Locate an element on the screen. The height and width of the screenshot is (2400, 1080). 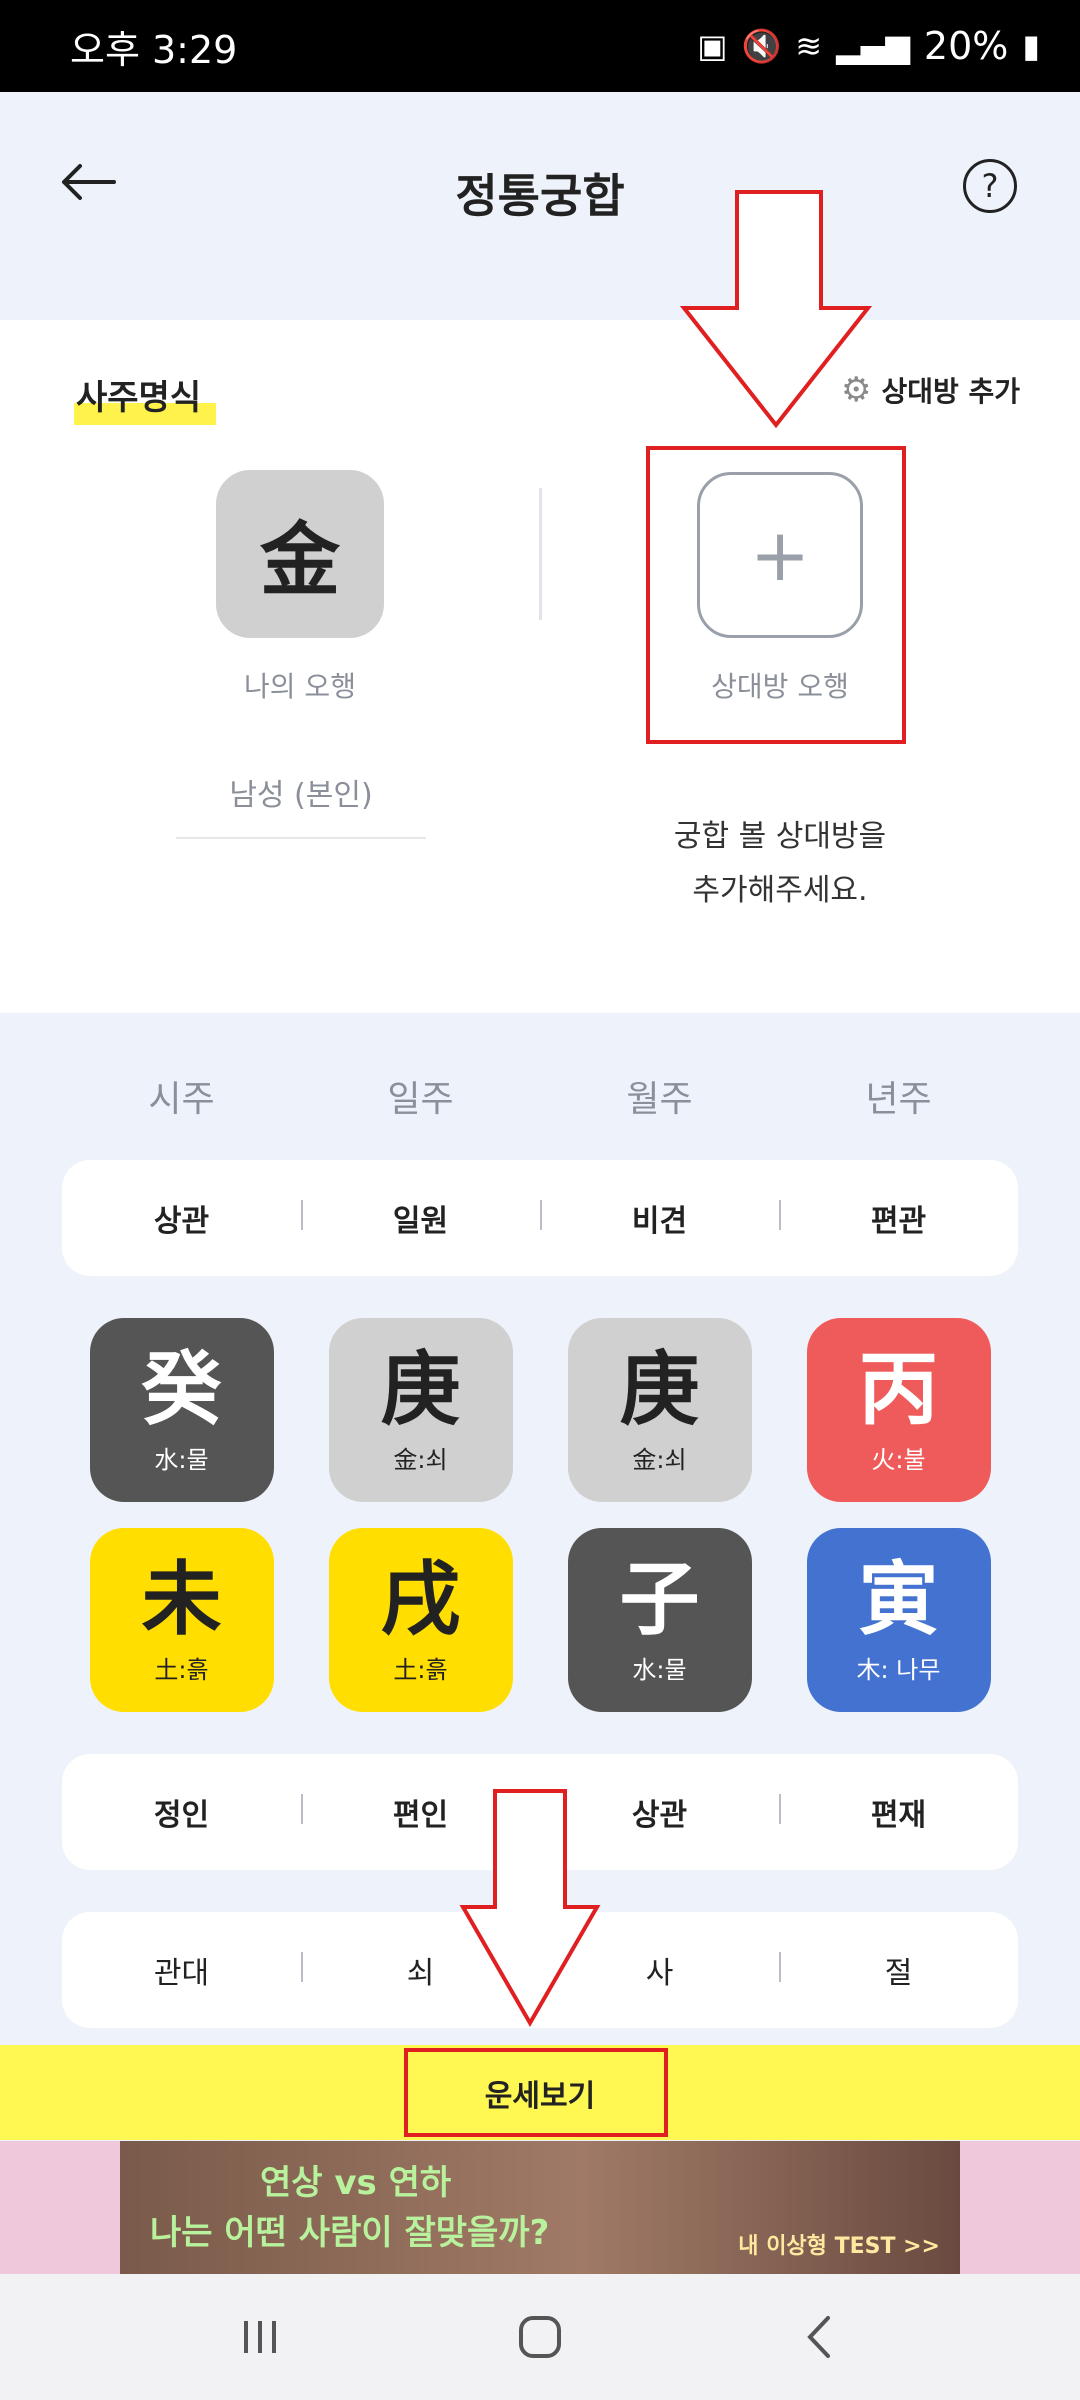
gender-label: 남성 (본인) is located at coordinates (301, 795).